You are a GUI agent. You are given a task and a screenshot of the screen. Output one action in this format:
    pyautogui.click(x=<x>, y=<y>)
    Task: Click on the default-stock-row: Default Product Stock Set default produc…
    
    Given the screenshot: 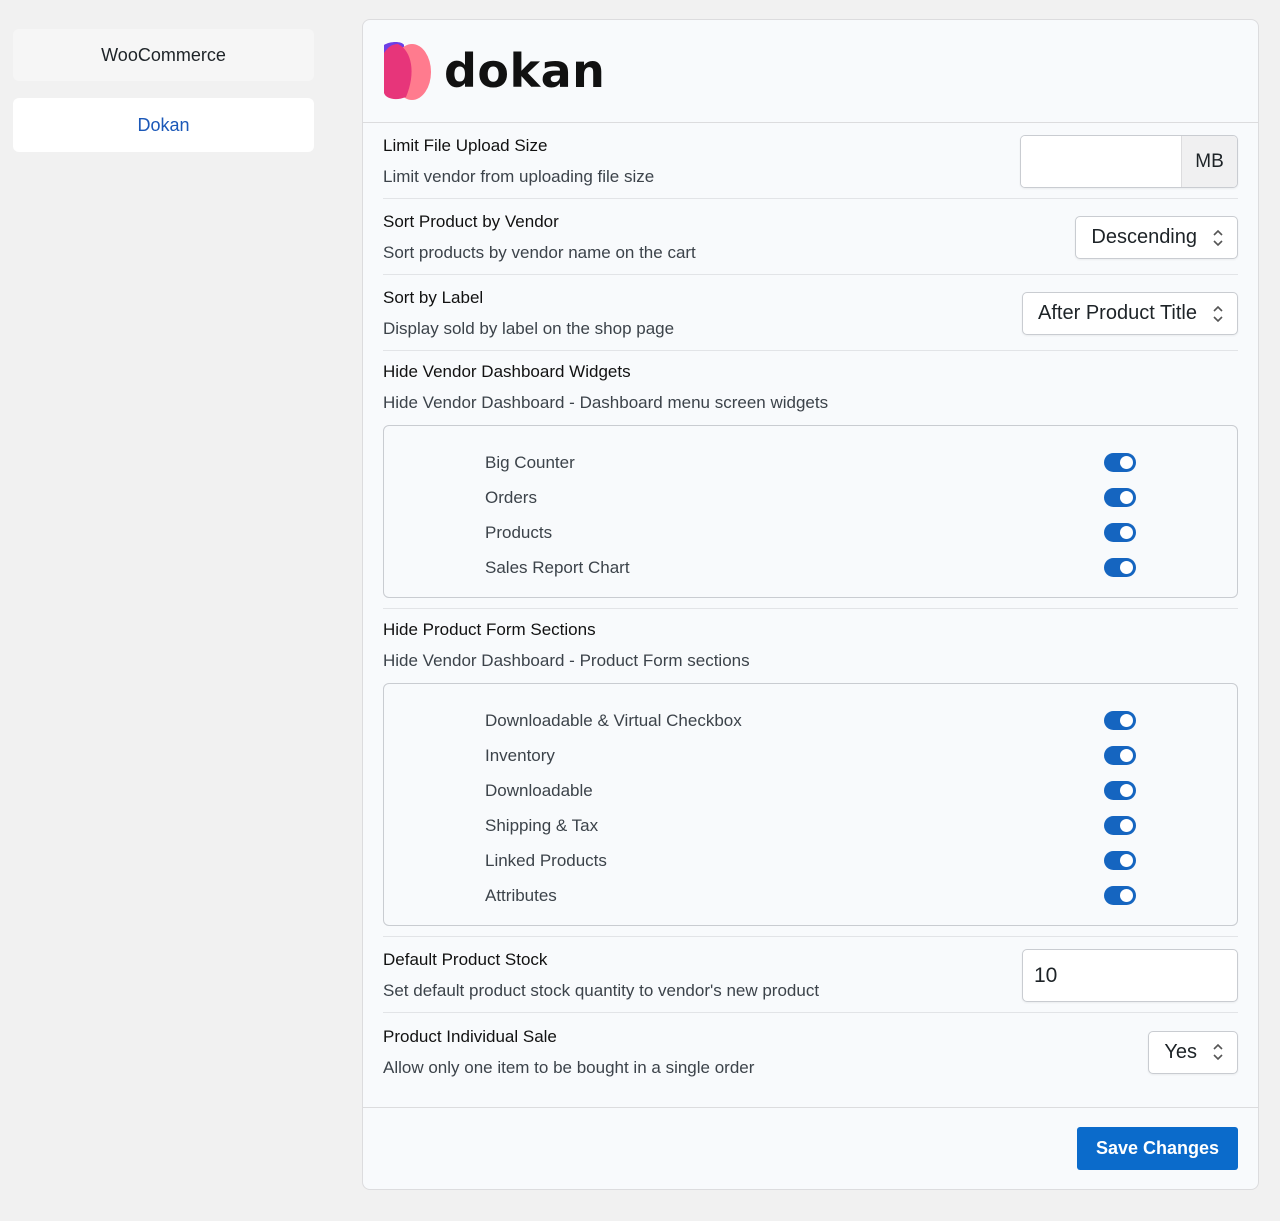 What is the action you would take?
    pyautogui.click(x=810, y=975)
    